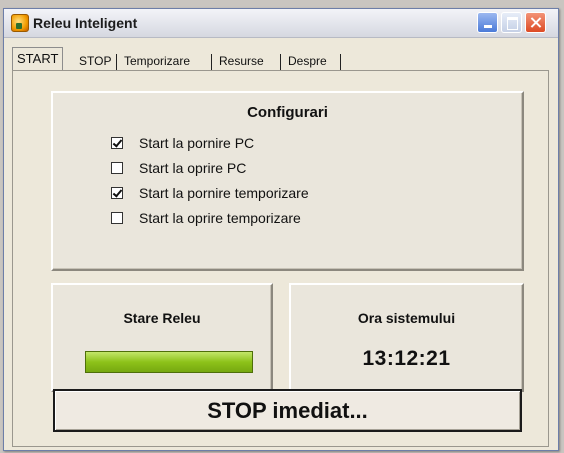 The width and height of the screenshot is (564, 453). I want to click on relay-state-title: Stare Releu, so click(162, 318).